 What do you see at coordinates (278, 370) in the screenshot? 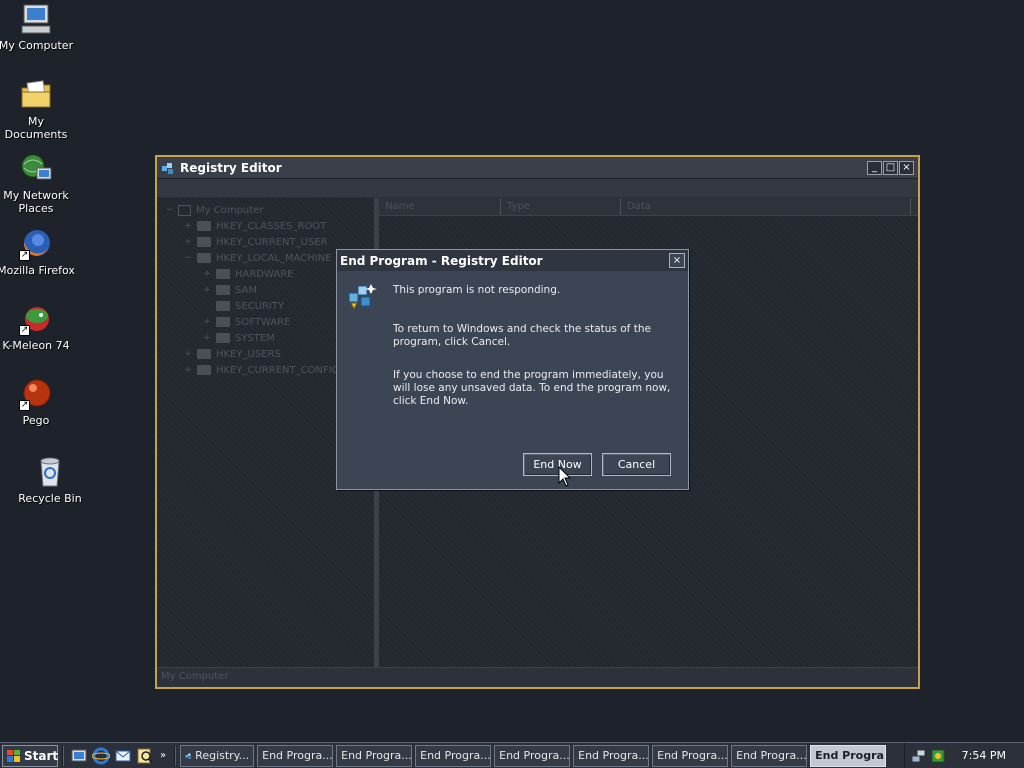
I see `tree-item-label: HKEY_CURRENT_CONFIG` at bounding box center [278, 370].